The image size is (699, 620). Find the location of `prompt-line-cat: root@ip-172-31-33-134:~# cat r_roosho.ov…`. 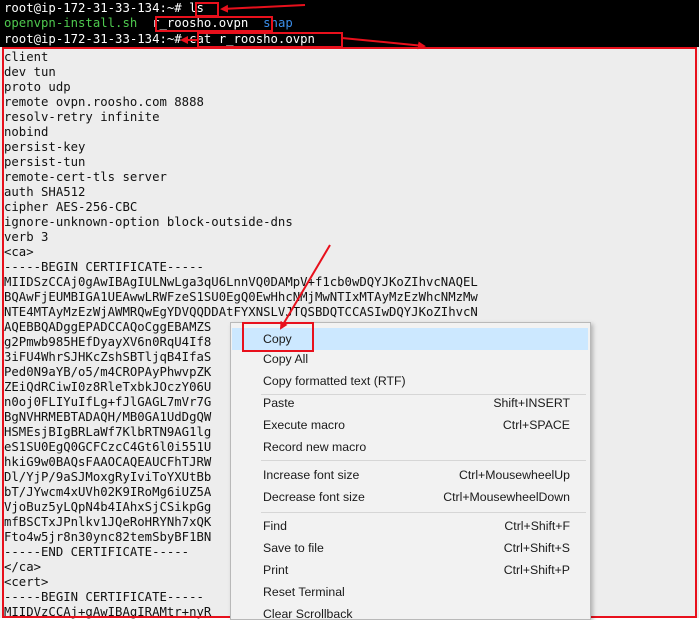

prompt-line-cat: root@ip-172-31-33-134:~# cat r_roosho.ov… is located at coordinates (159, 39).